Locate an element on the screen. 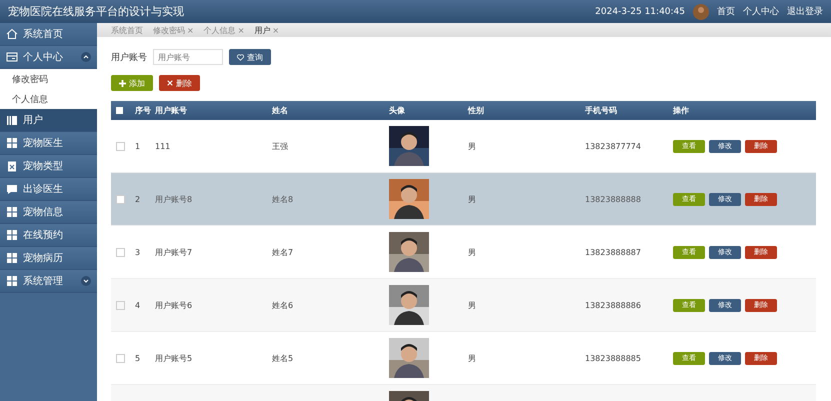 The height and width of the screenshot is (401, 831). sidebar-label: 用户 is located at coordinates (33, 120).